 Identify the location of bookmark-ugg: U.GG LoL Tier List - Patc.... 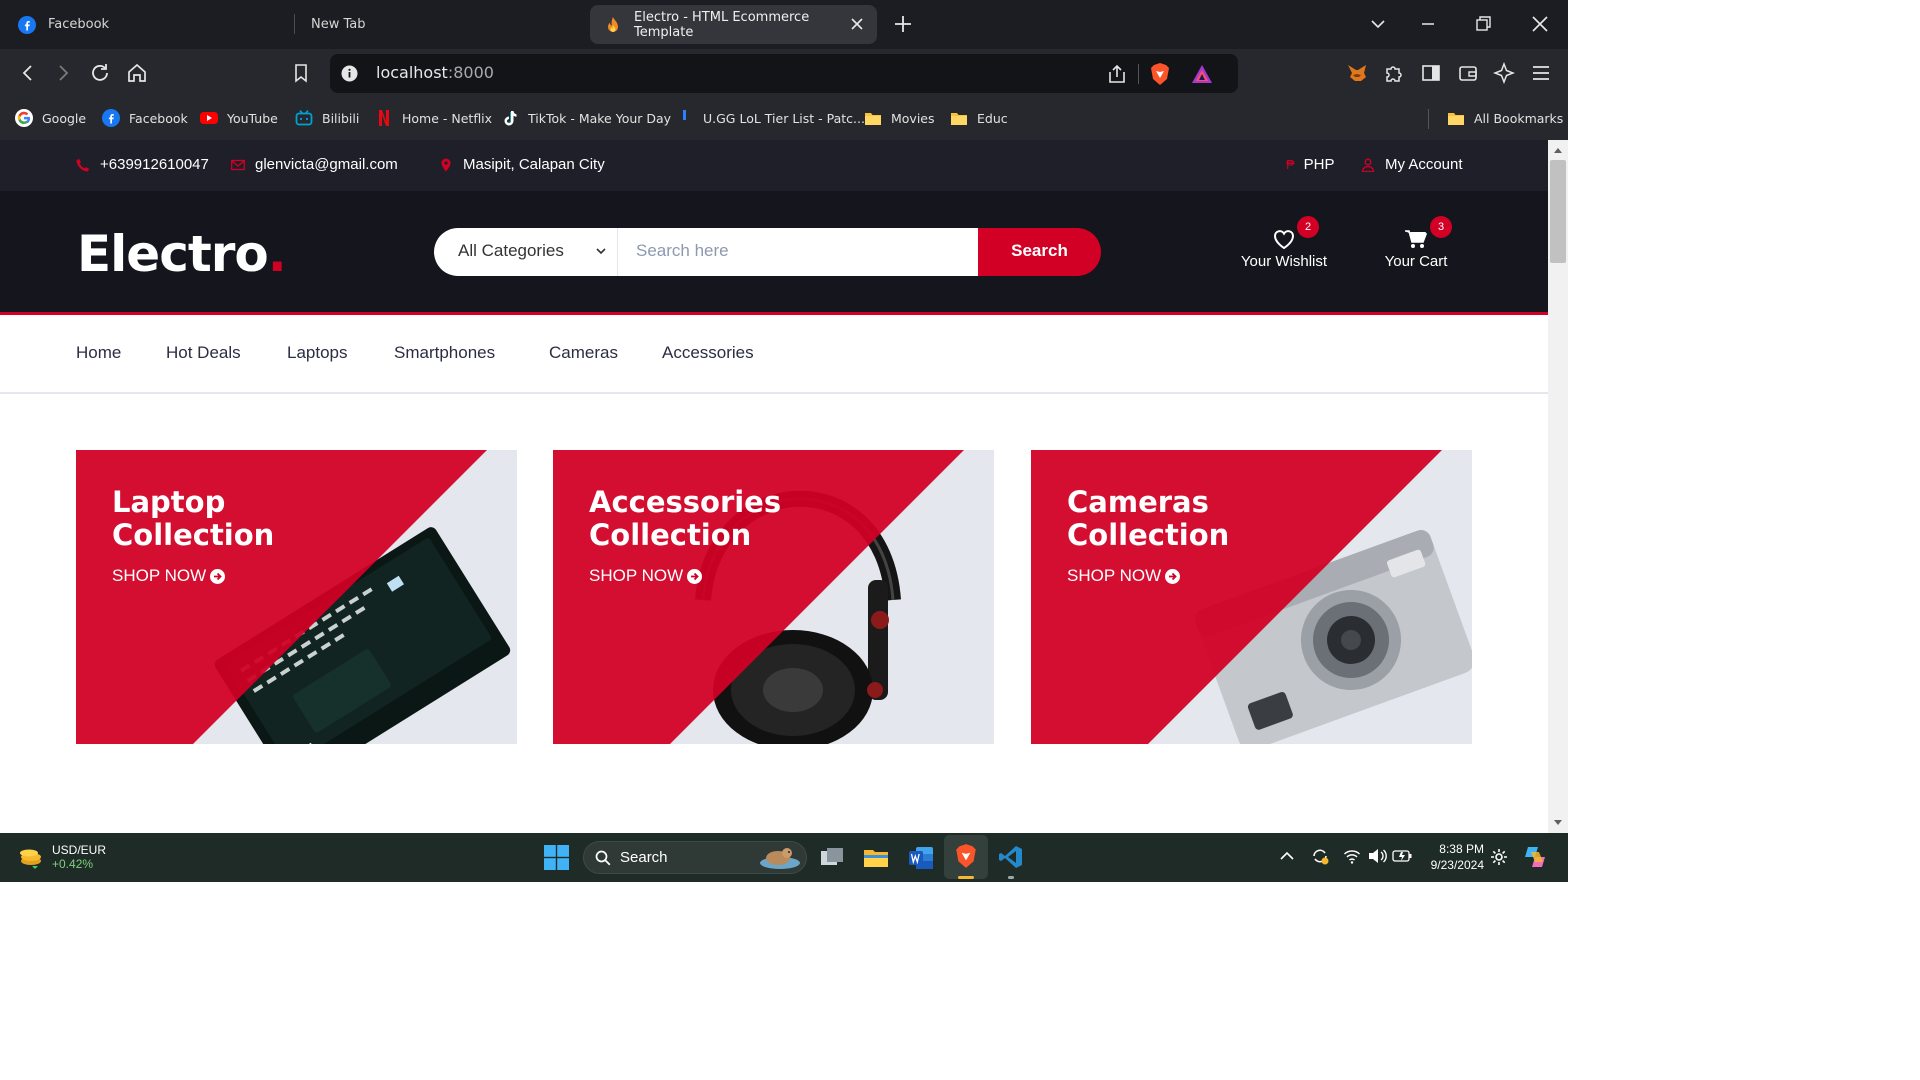
(770, 118).